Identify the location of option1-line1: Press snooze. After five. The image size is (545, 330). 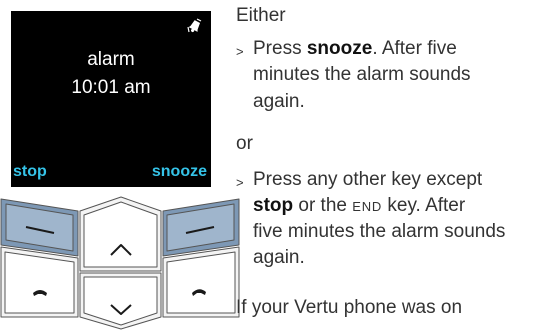
(355, 48).